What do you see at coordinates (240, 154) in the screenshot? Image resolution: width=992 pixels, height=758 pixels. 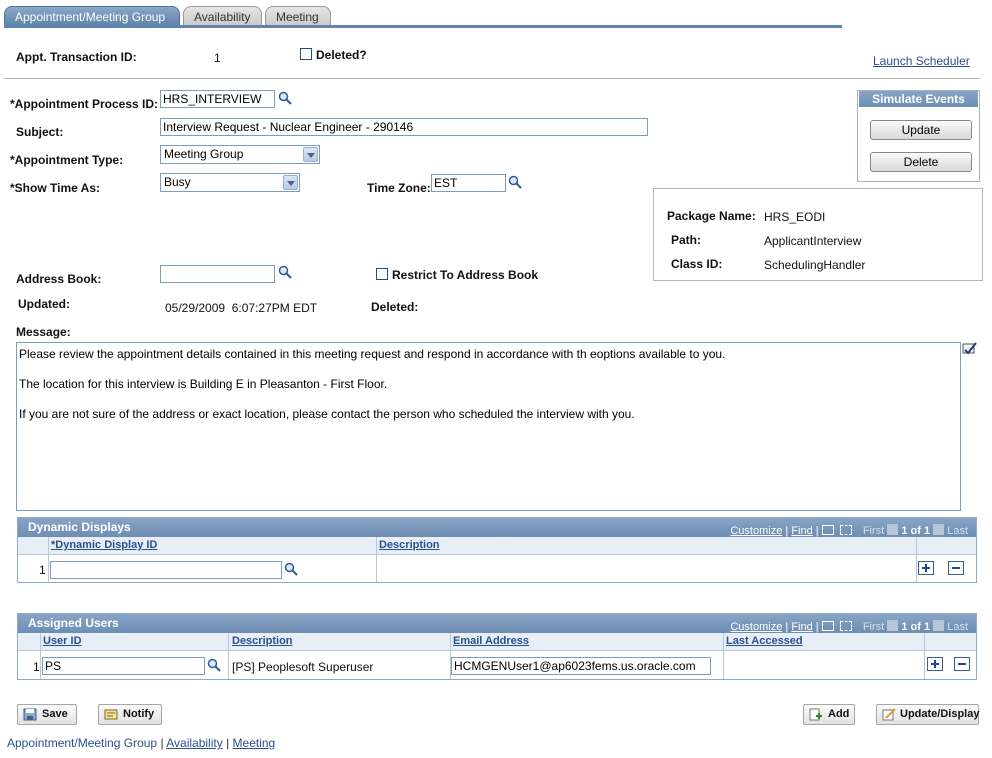 I see `appointment-type-select: Meeting Group` at bounding box center [240, 154].